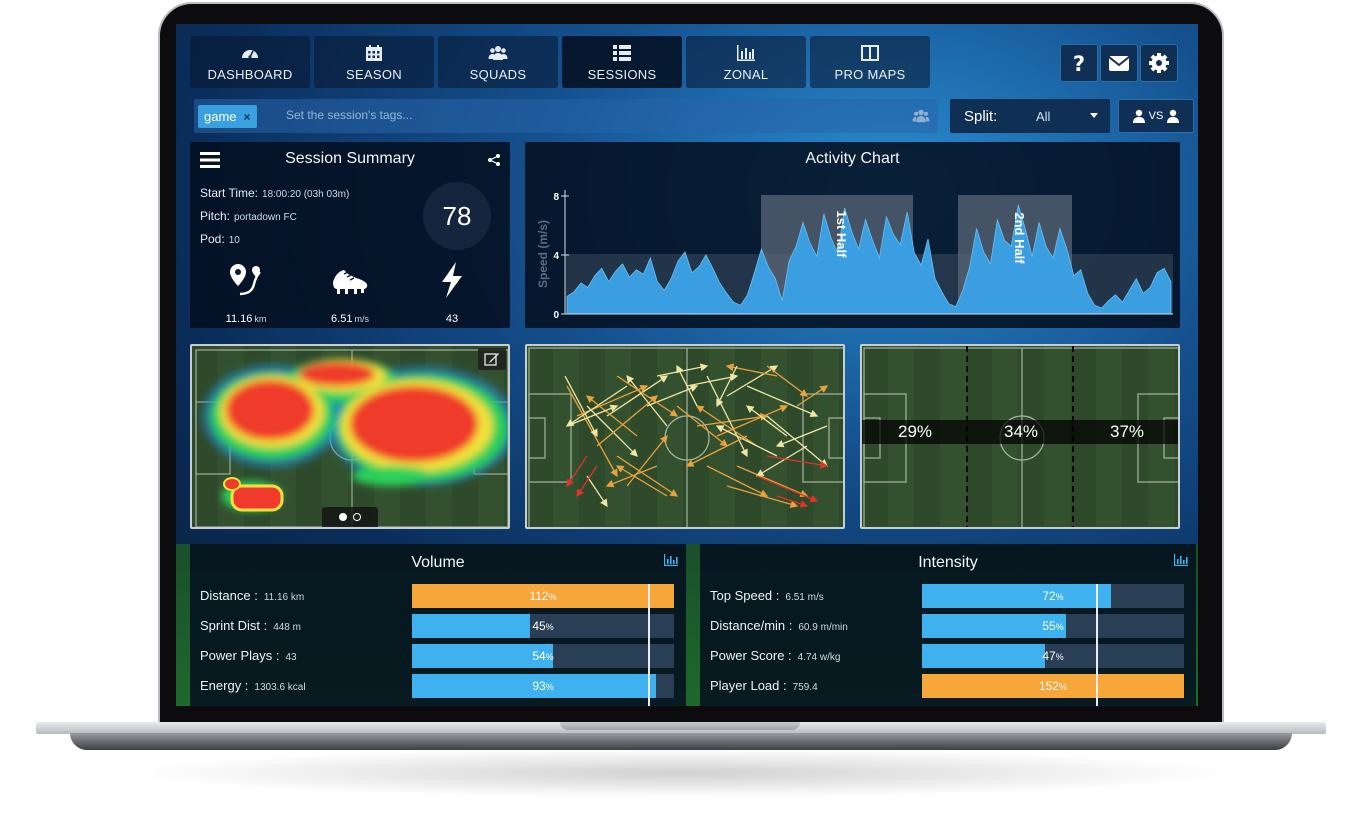  What do you see at coordinates (556, 197) in the screenshot?
I see `y-tick-label: 8` at bounding box center [556, 197].